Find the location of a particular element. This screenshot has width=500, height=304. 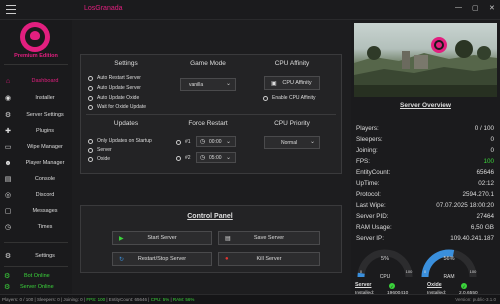

sidebar-item-settings: ⚙ Settings is located at coordinates (36, 256).